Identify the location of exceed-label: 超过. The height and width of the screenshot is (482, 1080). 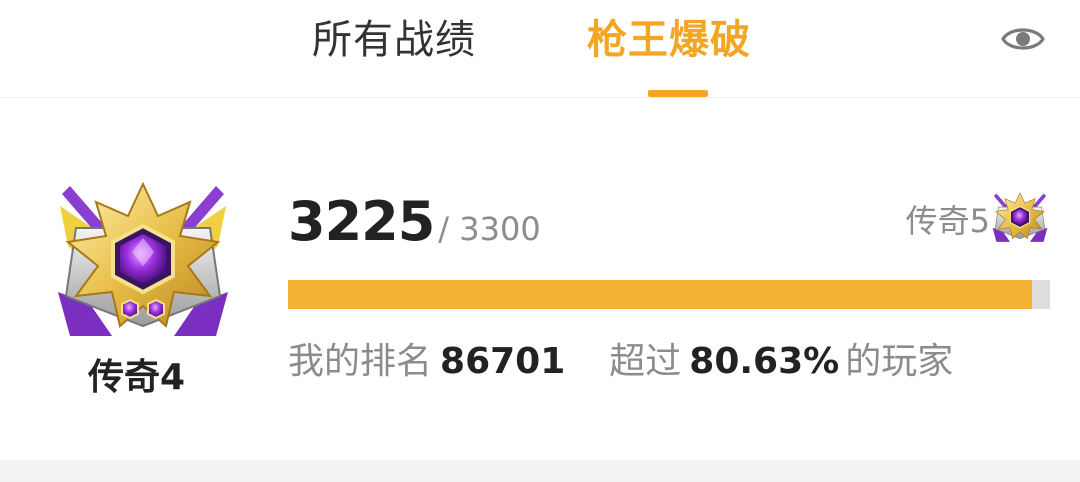
(645, 361).